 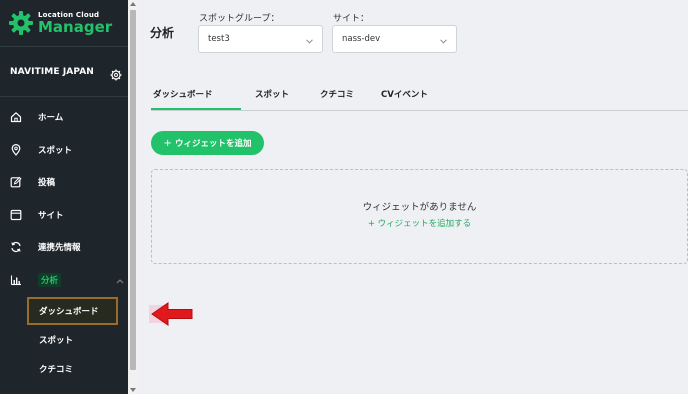 I want to click on brand: Location Cloud Manager, so click(x=64, y=23).